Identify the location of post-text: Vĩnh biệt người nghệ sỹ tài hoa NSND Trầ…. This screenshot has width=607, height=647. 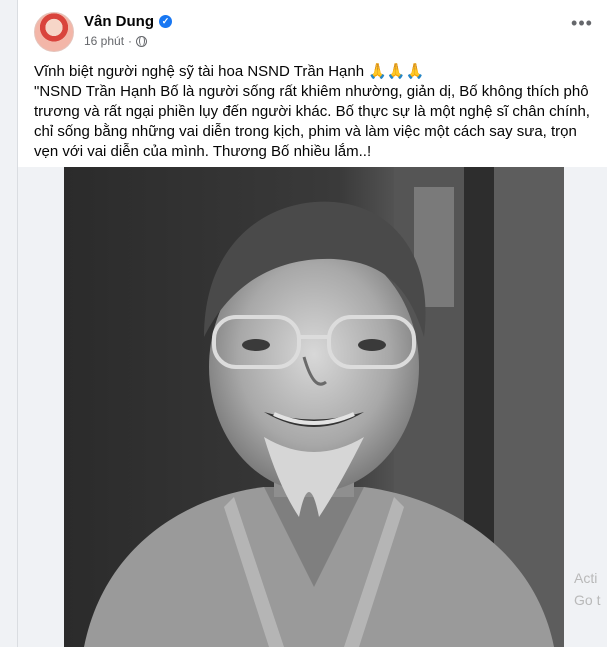
(317, 112).